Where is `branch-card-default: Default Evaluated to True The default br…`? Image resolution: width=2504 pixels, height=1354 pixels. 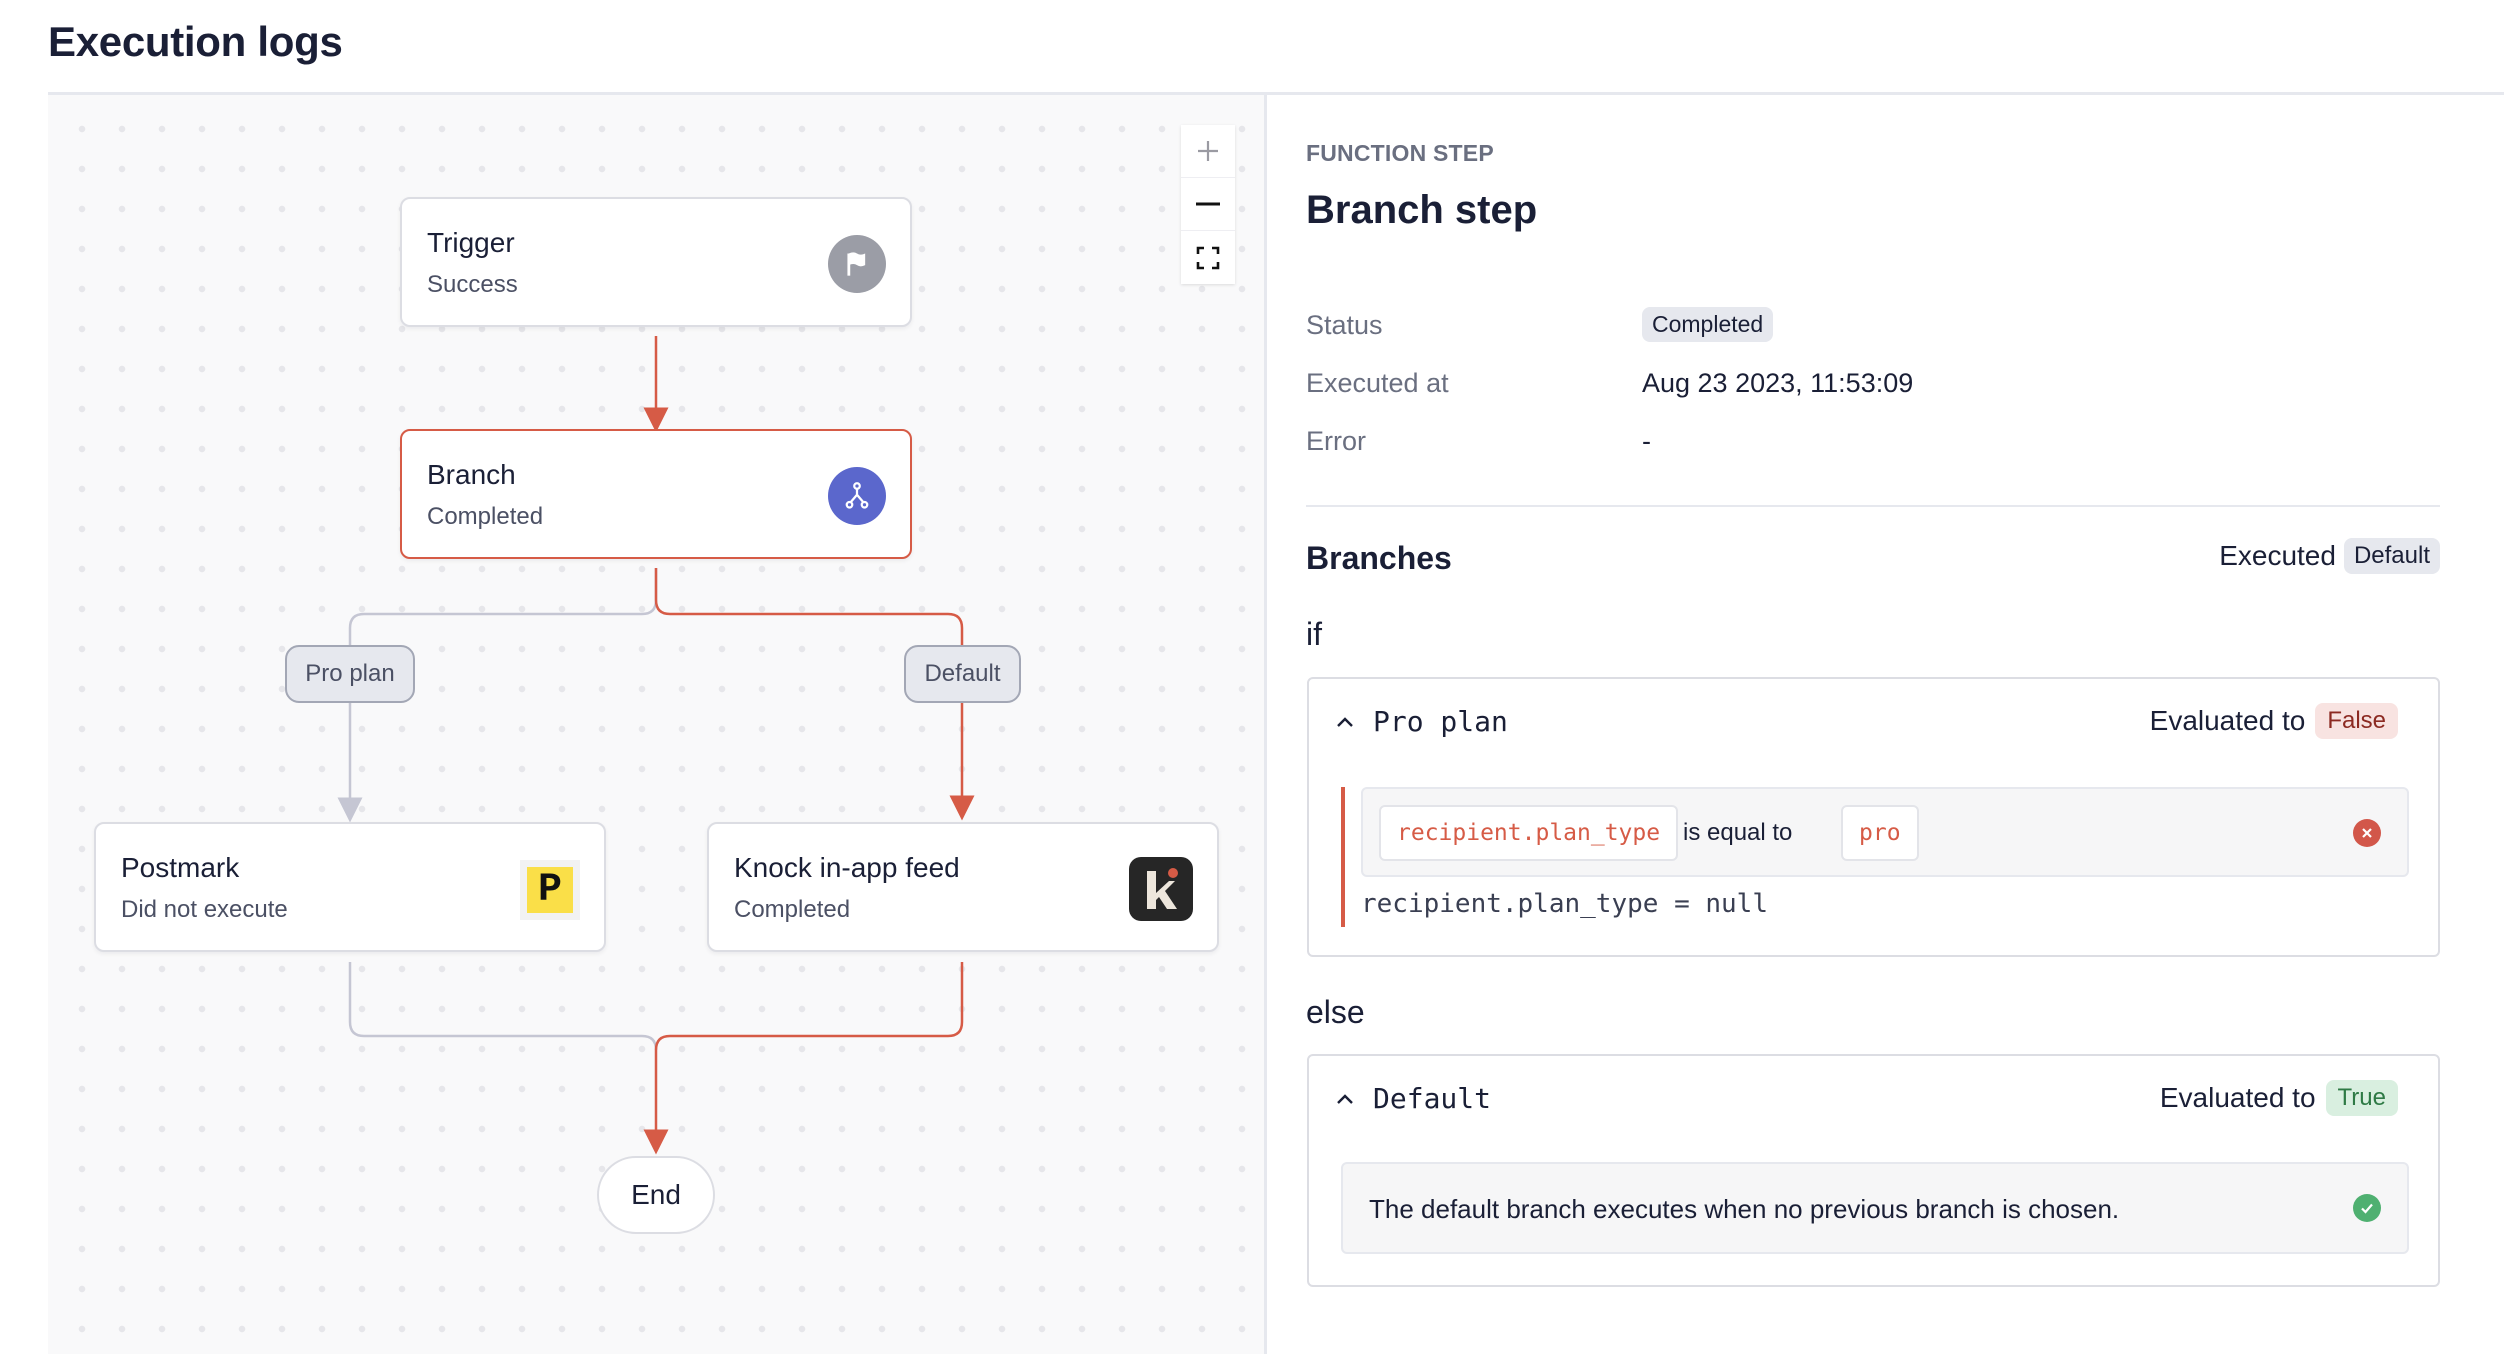 branch-card-default: Default Evaluated to True The default br… is located at coordinates (1873, 1170).